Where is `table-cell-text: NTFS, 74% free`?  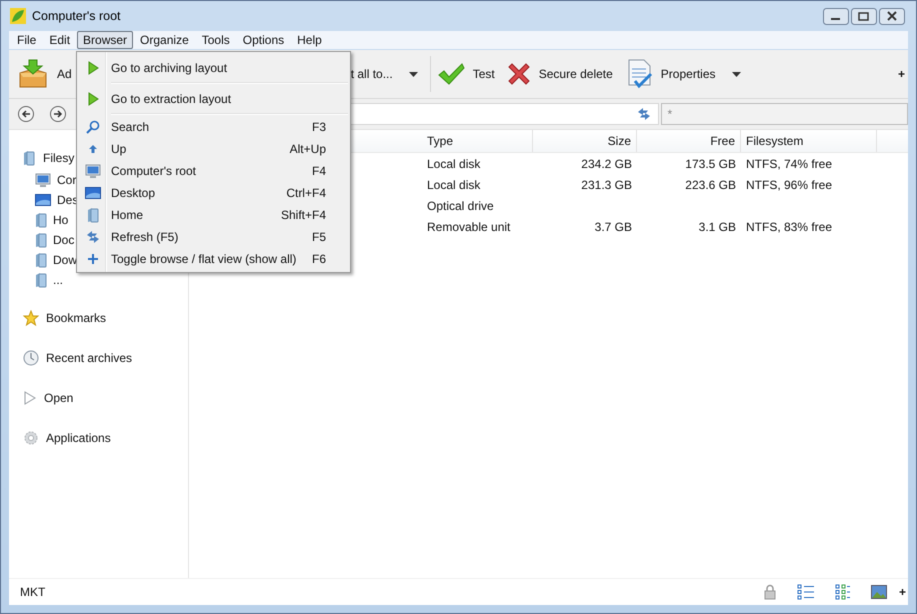 table-cell-text: NTFS, 74% free is located at coordinates (789, 163).